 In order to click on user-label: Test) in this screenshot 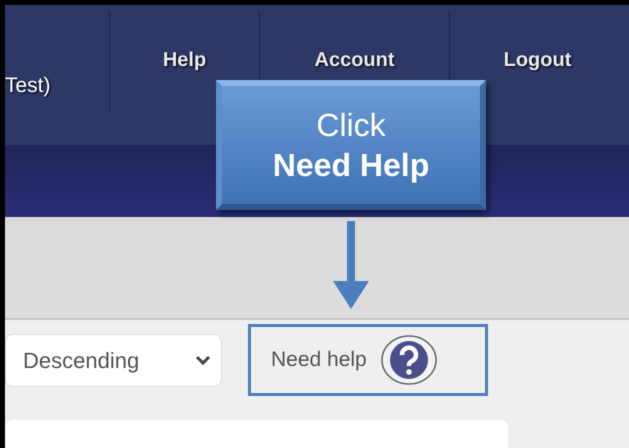, I will do `click(28, 85)`.